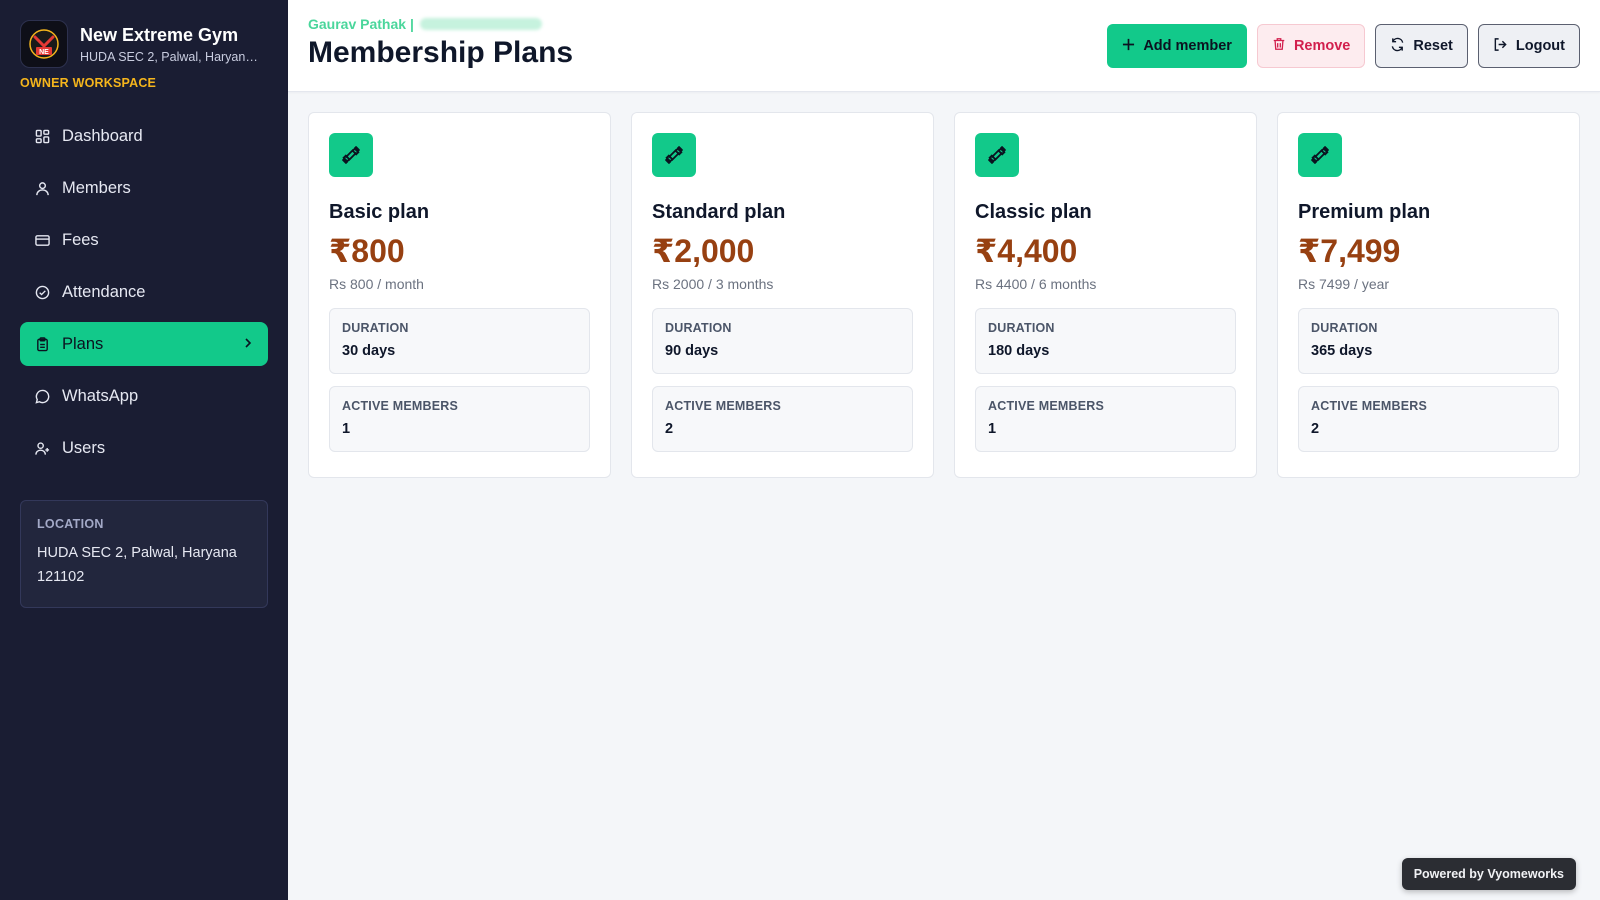  Describe the element at coordinates (144, 188) in the screenshot. I see `sidebar-item-members: Members` at that location.